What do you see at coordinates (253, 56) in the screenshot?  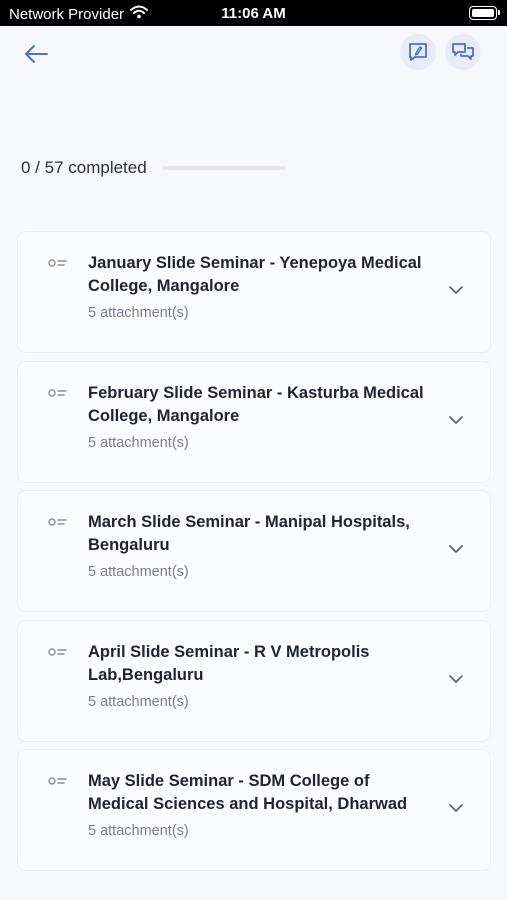 I see `top-bar` at bounding box center [253, 56].